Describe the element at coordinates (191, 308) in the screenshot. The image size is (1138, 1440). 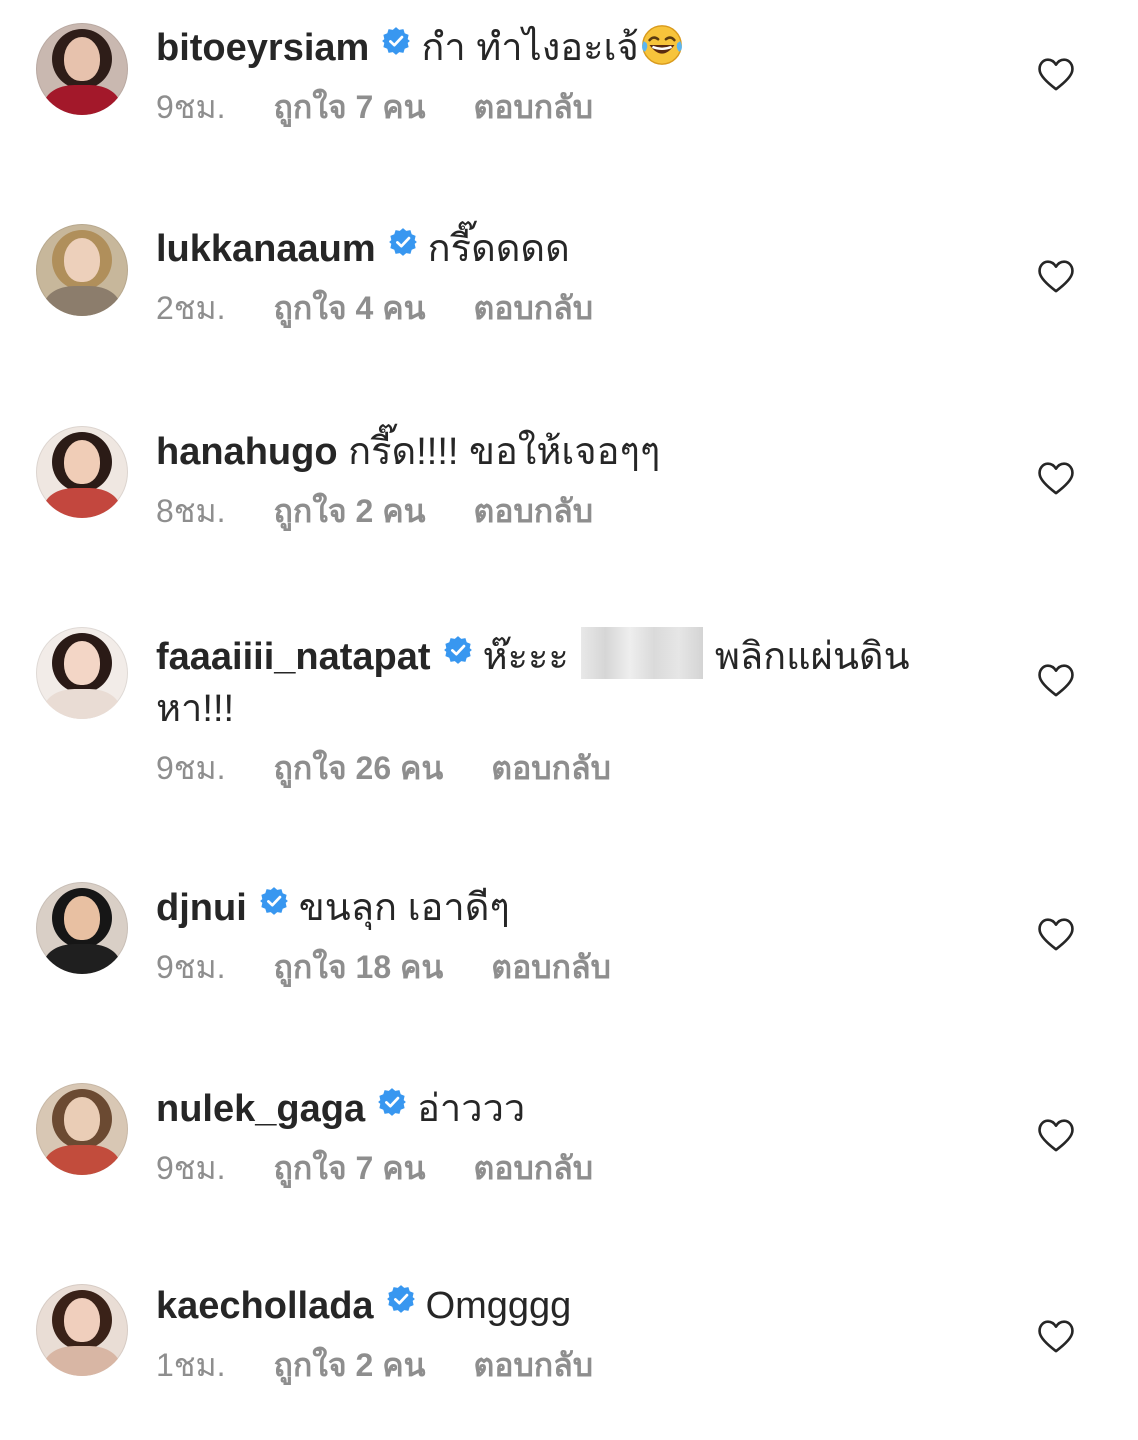
I see `comment-time: 2ชม.` at that location.